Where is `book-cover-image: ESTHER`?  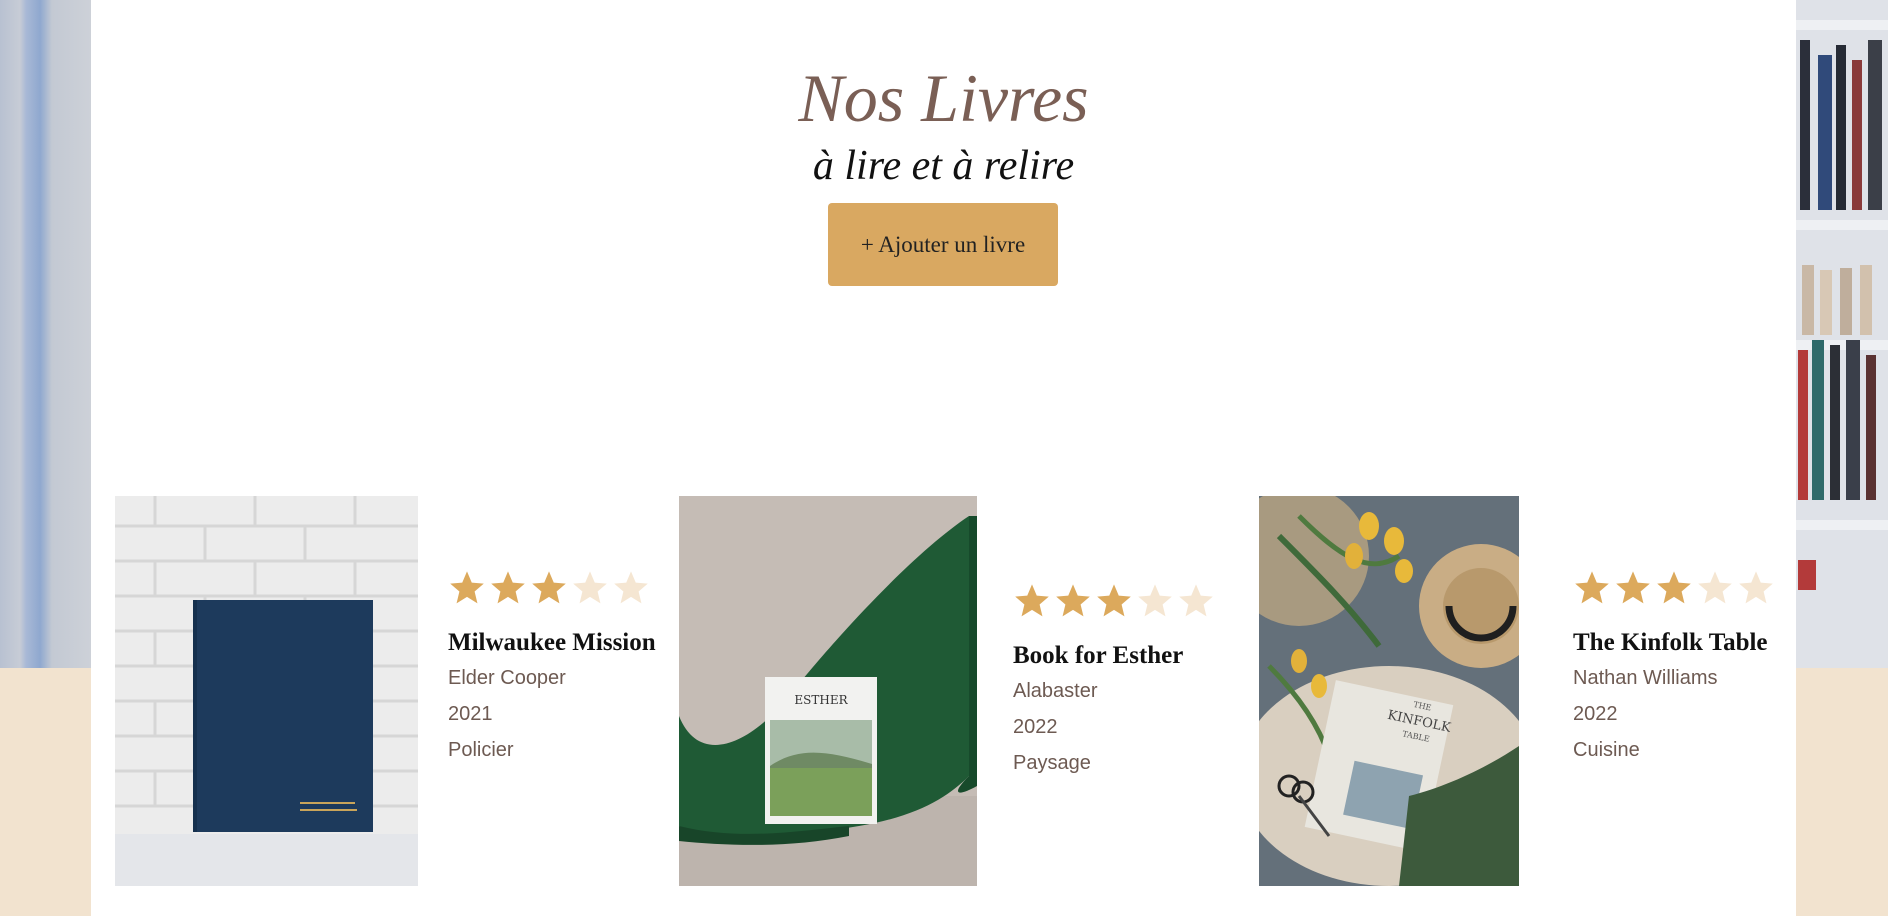 book-cover-image: ESTHER is located at coordinates (828, 691).